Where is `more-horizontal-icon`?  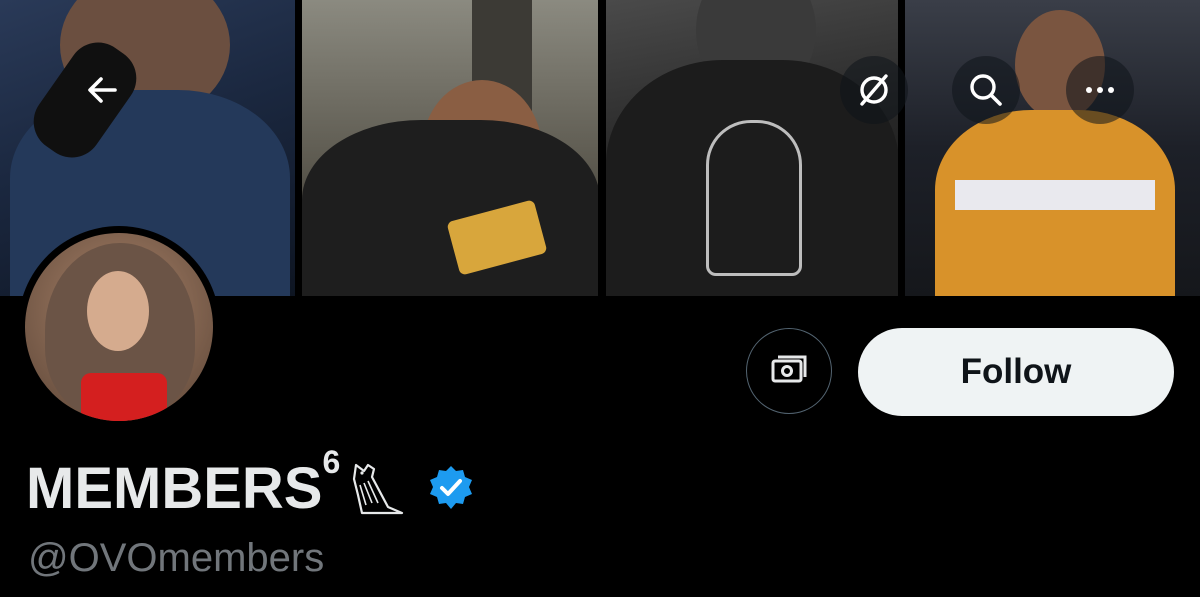 more-horizontal-icon is located at coordinates (1100, 90).